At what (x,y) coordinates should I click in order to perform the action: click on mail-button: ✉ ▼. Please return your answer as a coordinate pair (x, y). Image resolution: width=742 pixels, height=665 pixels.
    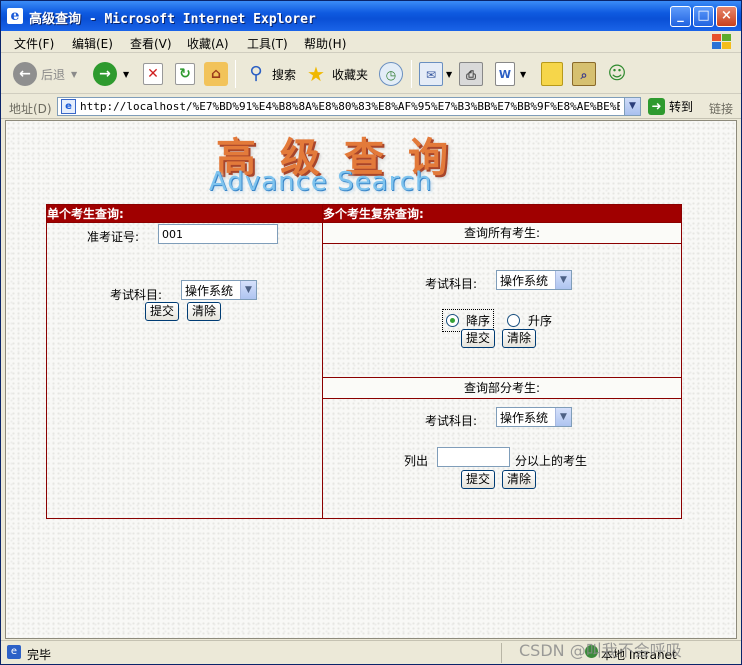
    Looking at the image, I should click on (435, 74).